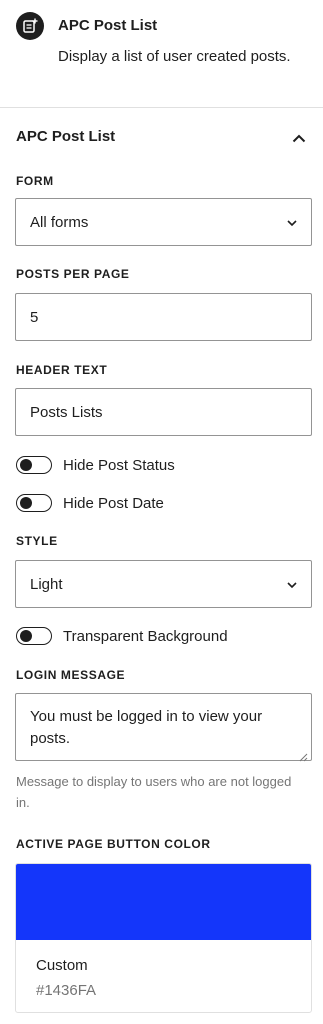  I want to click on header-text-input: Posts Lists, so click(163, 412).